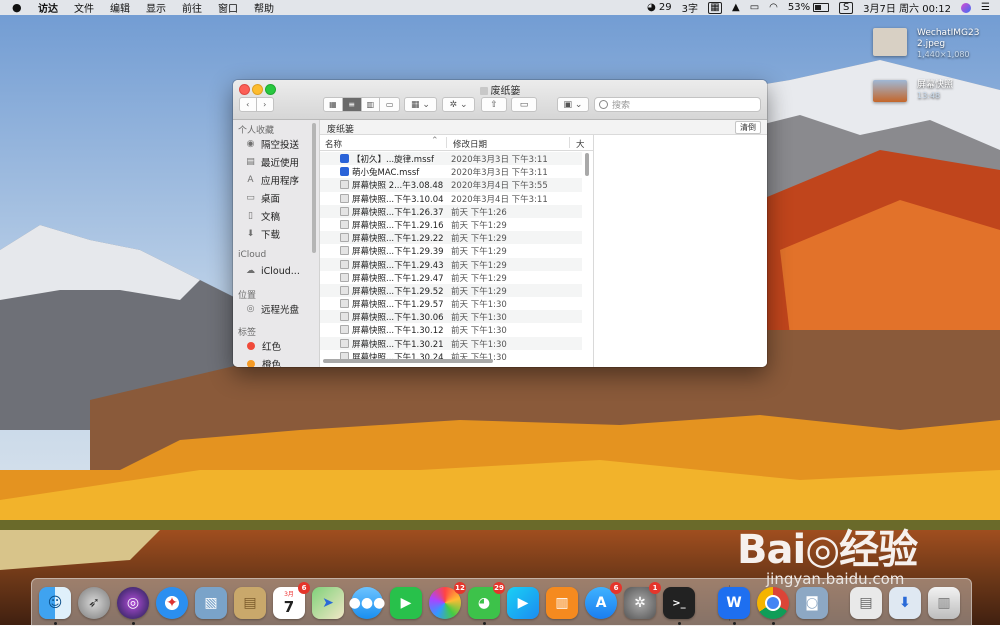  Describe the element at coordinates (451, 264) in the screenshot. I see `file-row: 屏幕快照...下午1.29.43 前天 下午1:29` at that location.